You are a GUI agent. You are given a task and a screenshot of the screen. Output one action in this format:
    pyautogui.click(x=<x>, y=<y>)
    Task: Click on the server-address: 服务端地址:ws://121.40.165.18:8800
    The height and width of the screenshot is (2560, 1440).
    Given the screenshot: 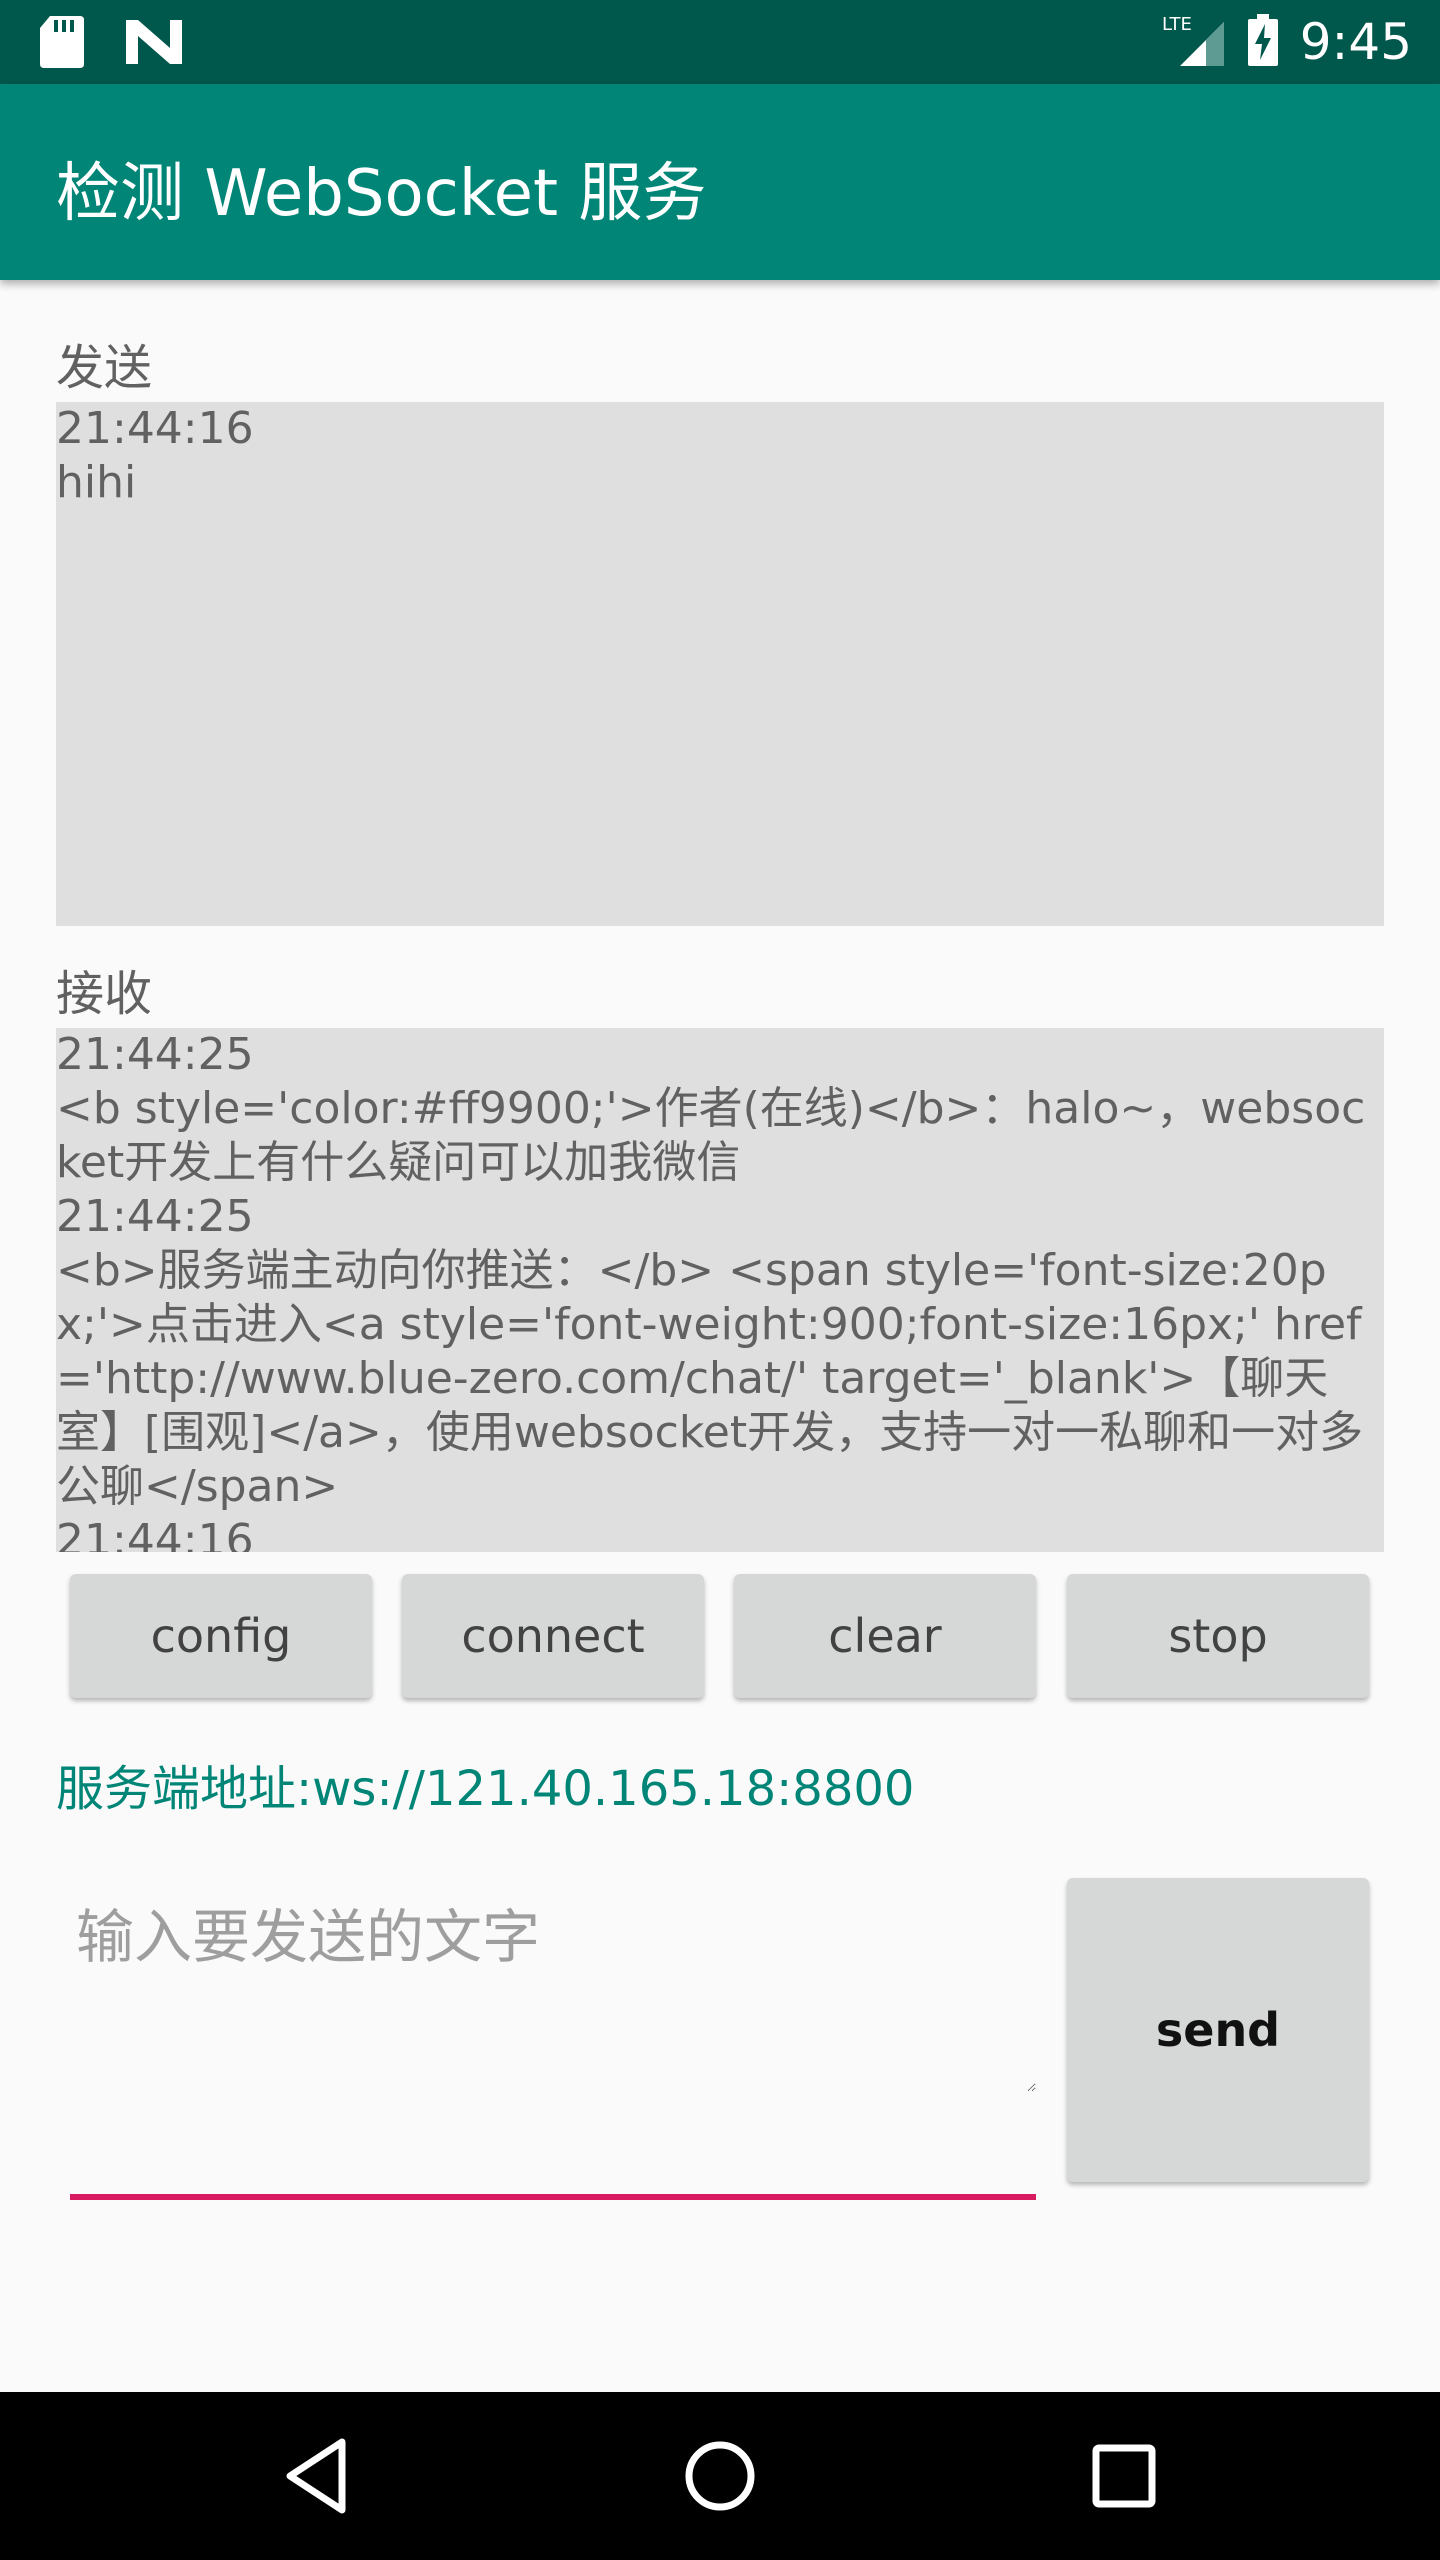 What is the action you would take?
    pyautogui.click(x=485, y=1789)
    